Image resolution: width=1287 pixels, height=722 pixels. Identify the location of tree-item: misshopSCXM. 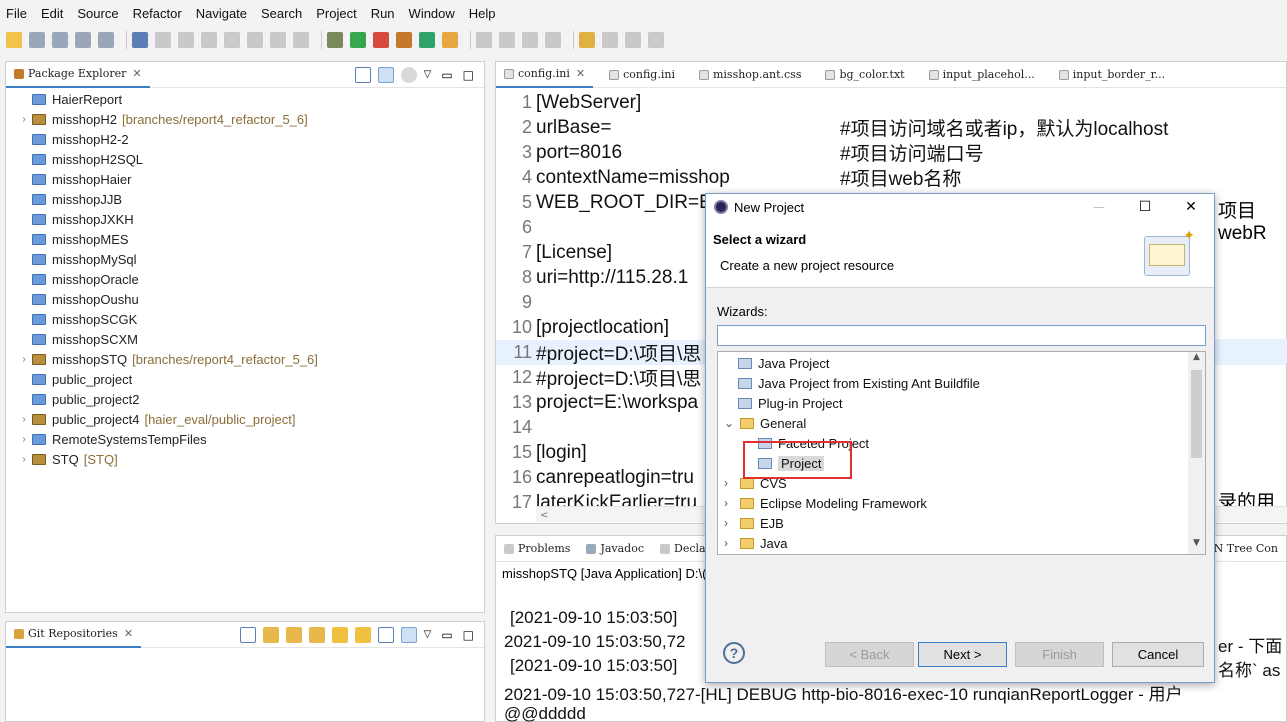
(250, 339).